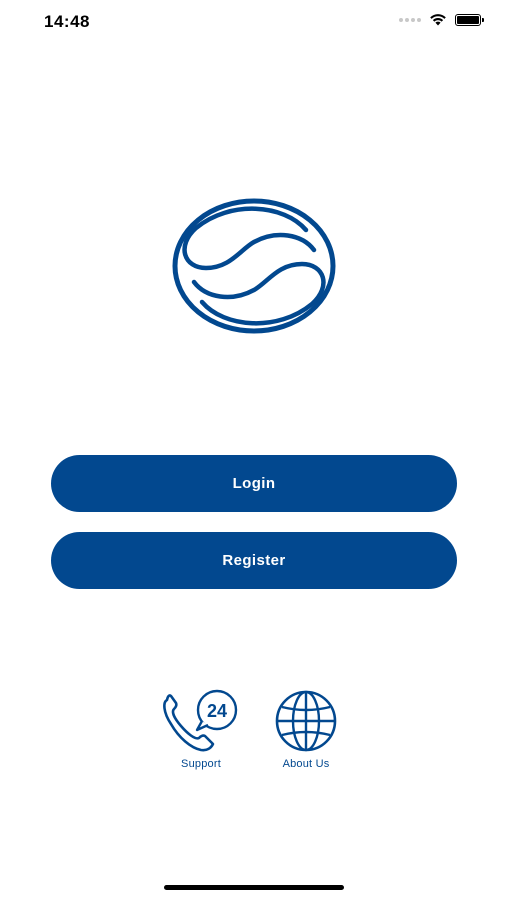 The image size is (507, 900). What do you see at coordinates (254, 483) in the screenshot?
I see `login-button: Login` at bounding box center [254, 483].